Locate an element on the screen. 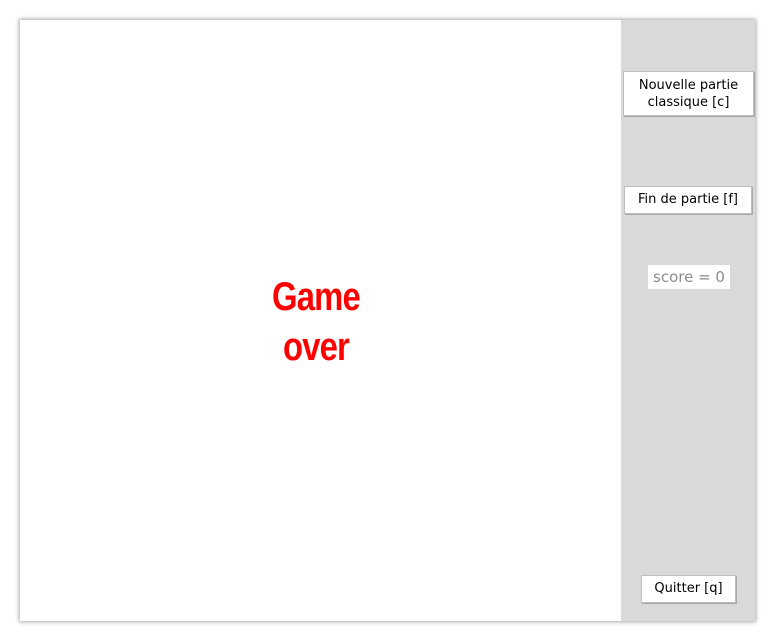 This screenshot has height=642, width=775. score-display: score = 0 is located at coordinates (689, 277).